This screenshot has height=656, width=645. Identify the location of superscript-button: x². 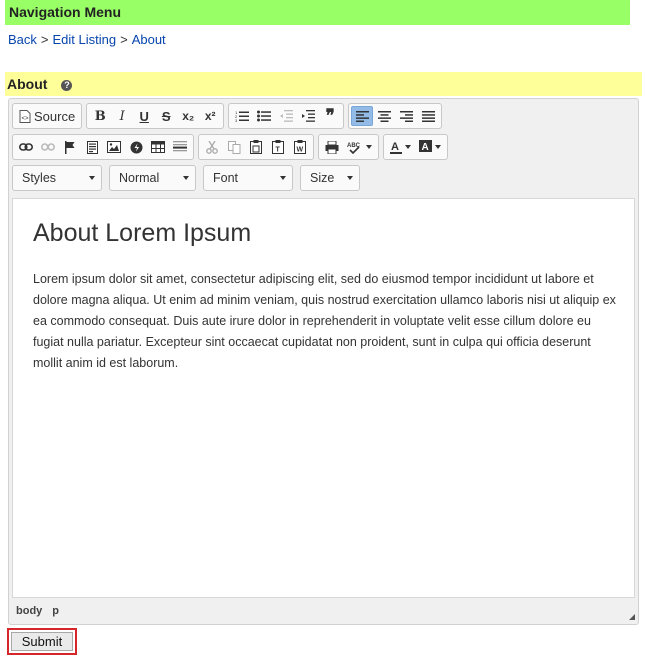
(210, 116).